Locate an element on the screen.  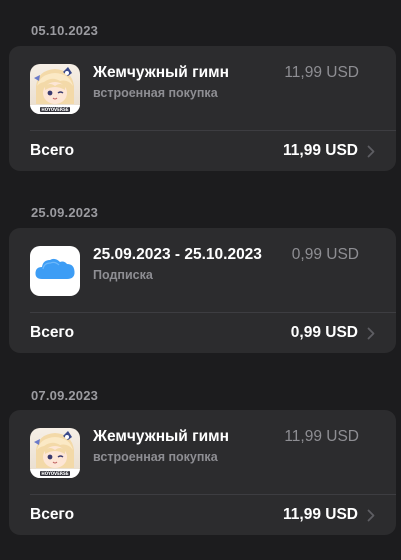
purchase-item-subtitle: Подписка is located at coordinates (123, 275).